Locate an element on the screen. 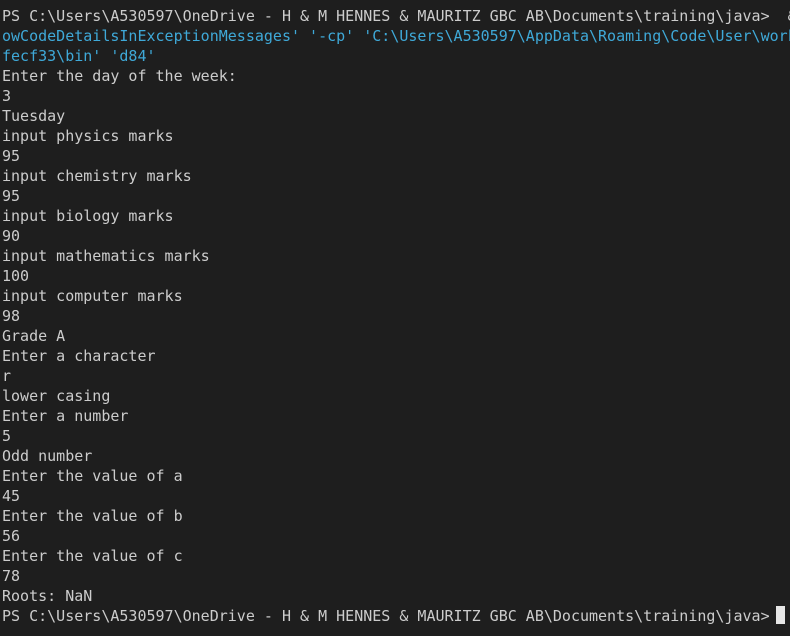 This screenshot has width=790, height=636. terminal-line: 90 is located at coordinates (11, 236).